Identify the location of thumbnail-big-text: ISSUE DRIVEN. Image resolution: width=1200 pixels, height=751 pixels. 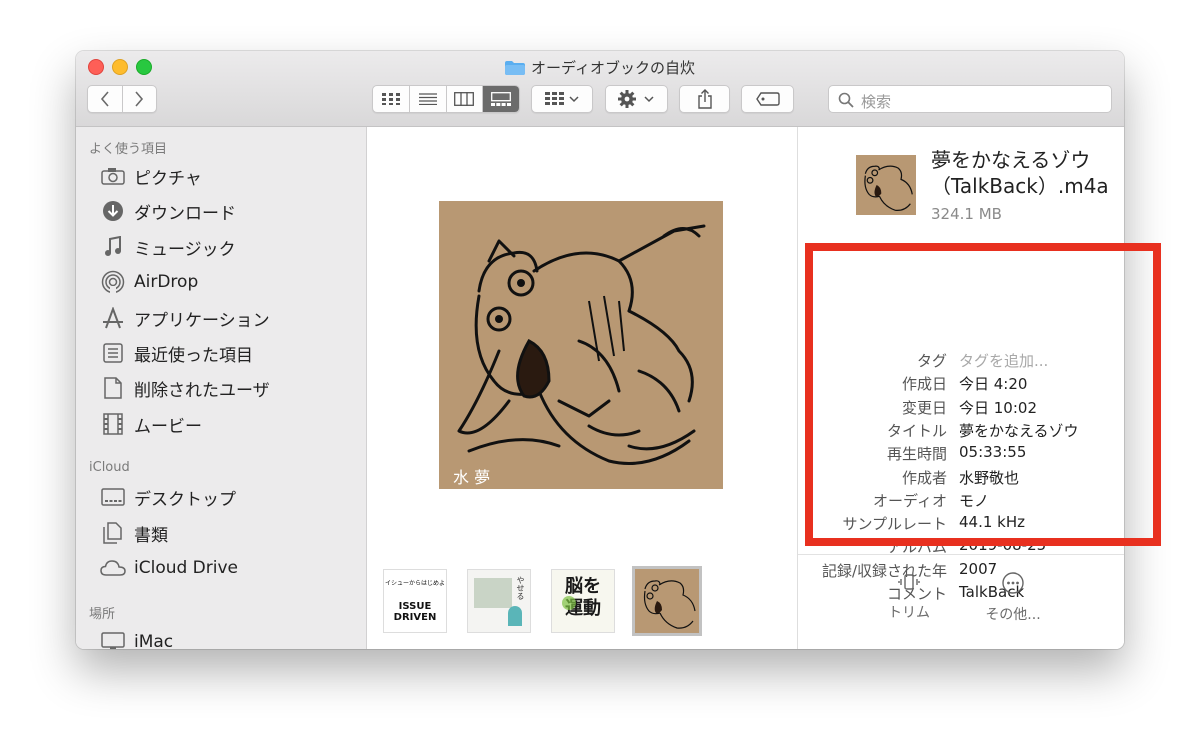
(415, 612).